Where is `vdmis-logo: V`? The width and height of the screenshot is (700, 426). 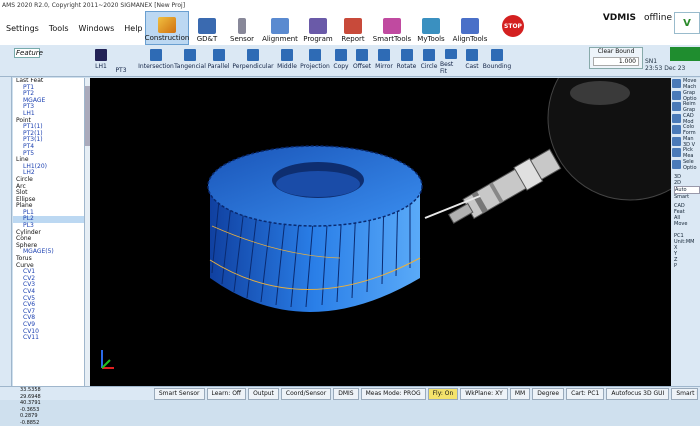
vdmis-logo: V is located at coordinates (687, 23).